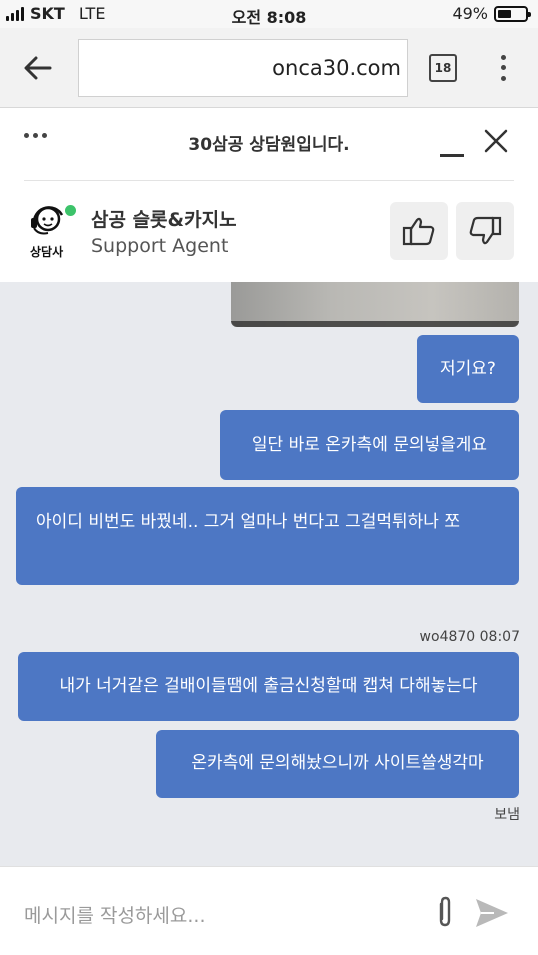 The image size is (538, 955). I want to click on paperclip-icon, so click(445, 911).